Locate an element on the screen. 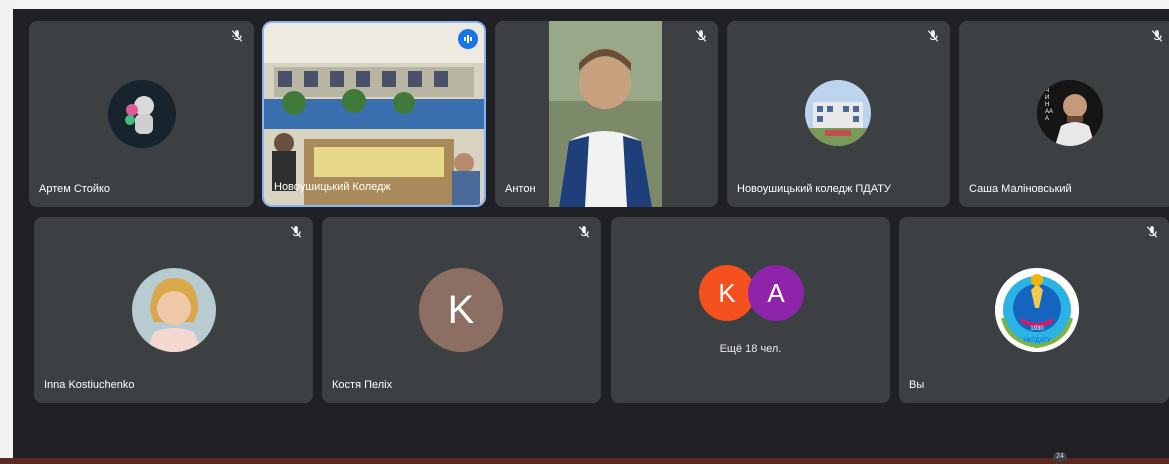 The width and height of the screenshot is (1169, 464). woman-photo-avatar is located at coordinates (174, 310).